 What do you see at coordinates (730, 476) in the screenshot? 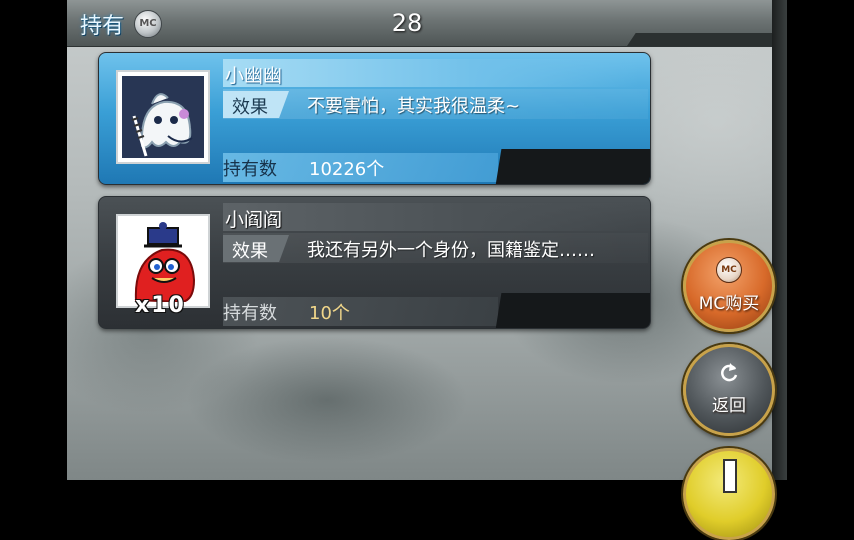
I see `down-arrow-icon` at bounding box center [730, 476].